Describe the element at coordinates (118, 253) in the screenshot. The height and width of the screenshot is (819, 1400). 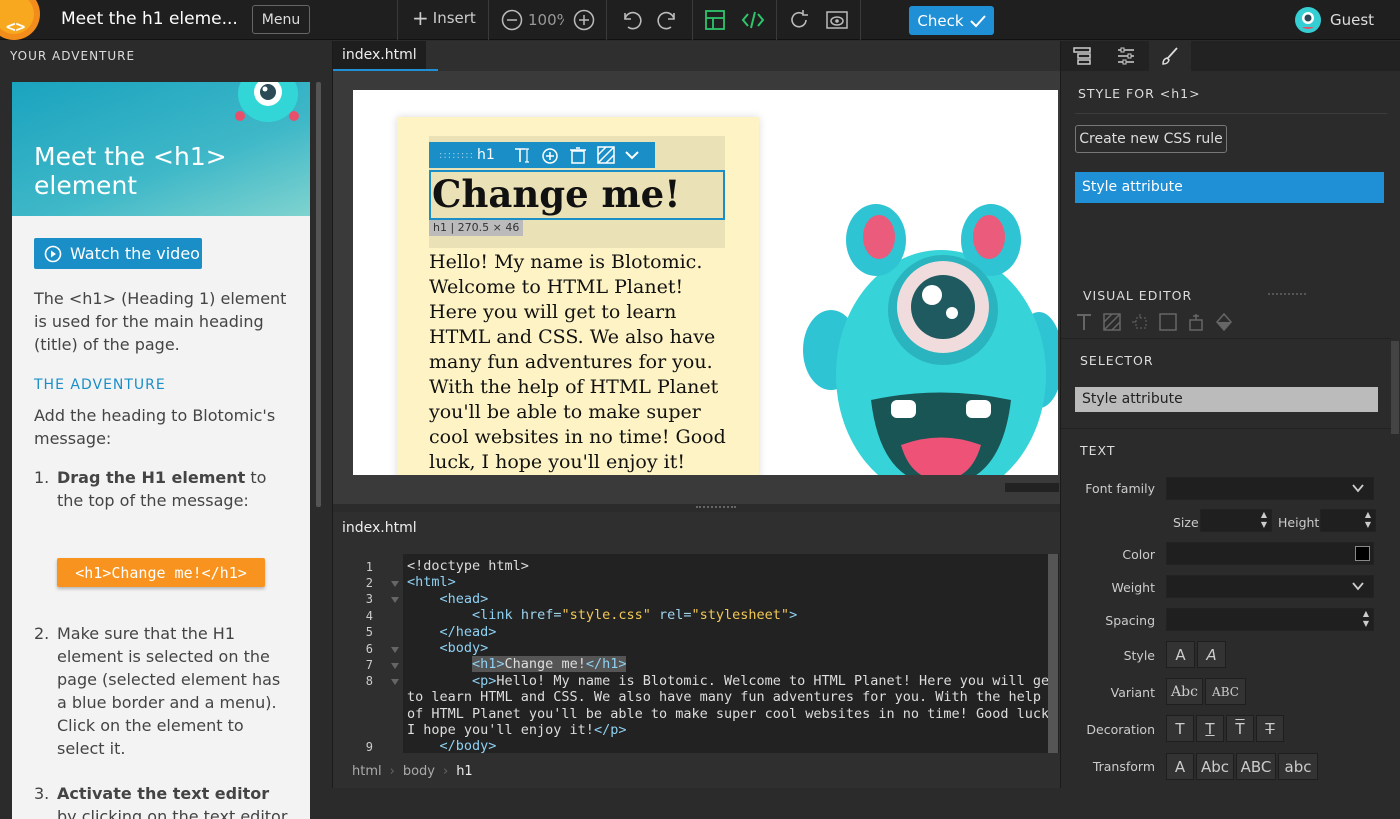
I see `watch-video-button: Watch the video` at that location.